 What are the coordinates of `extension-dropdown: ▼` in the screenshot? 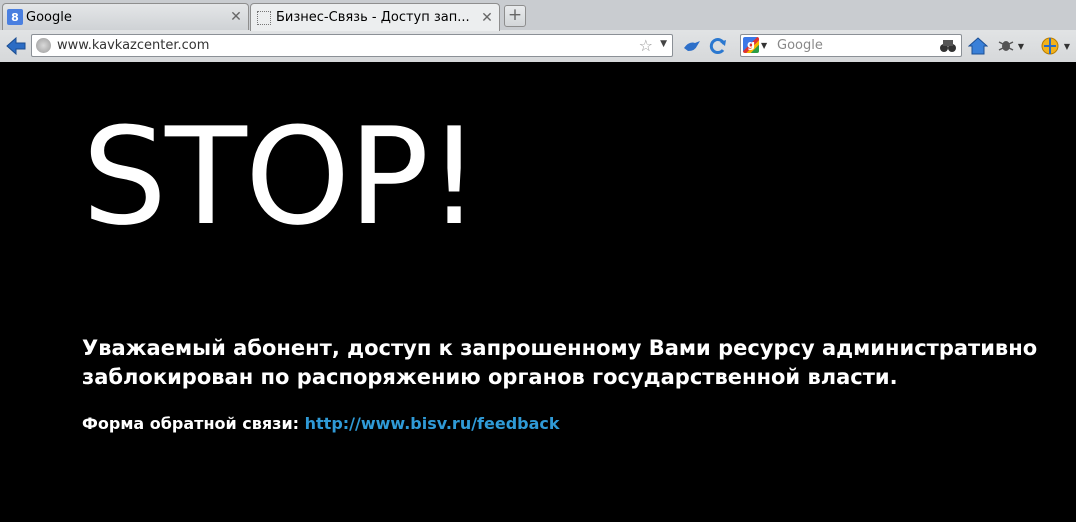 It's located at (1067, 46).